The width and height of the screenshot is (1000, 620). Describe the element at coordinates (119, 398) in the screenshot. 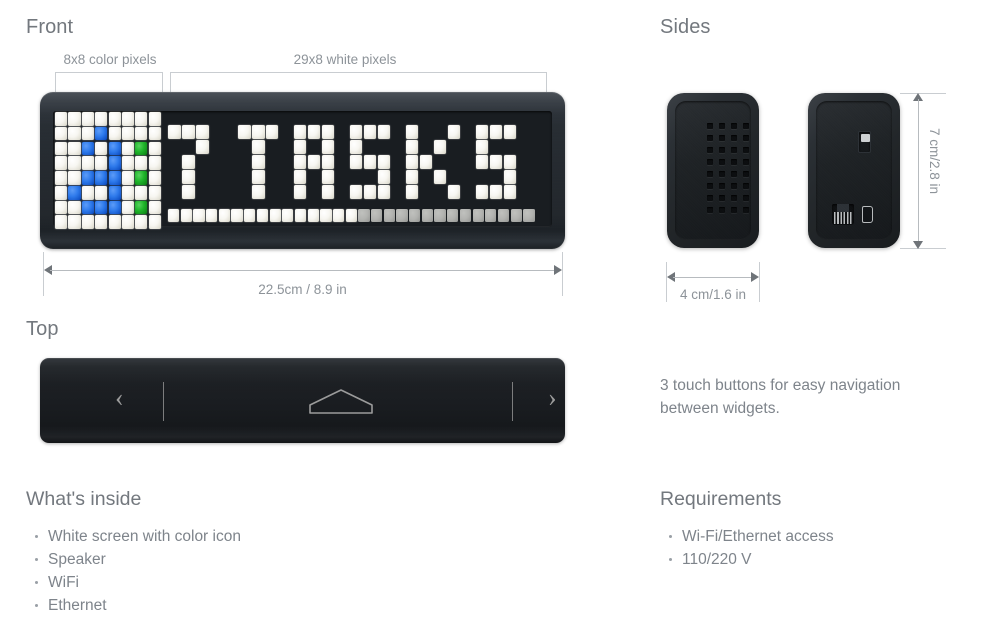

I see `prev-arrow-icon: ‹` at that location.